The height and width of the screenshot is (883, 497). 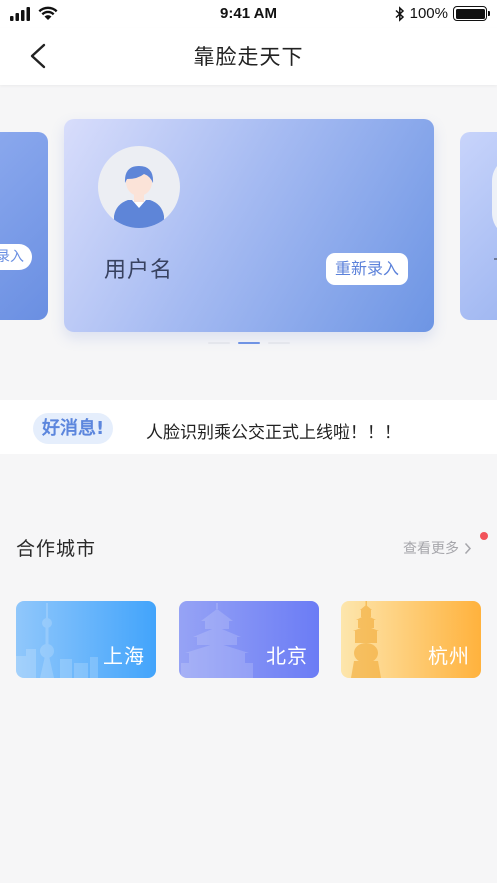 What do you see at coordinates (484, 536) in the screenshot?
I see `notification-dot` at bounding box center [484, 536].